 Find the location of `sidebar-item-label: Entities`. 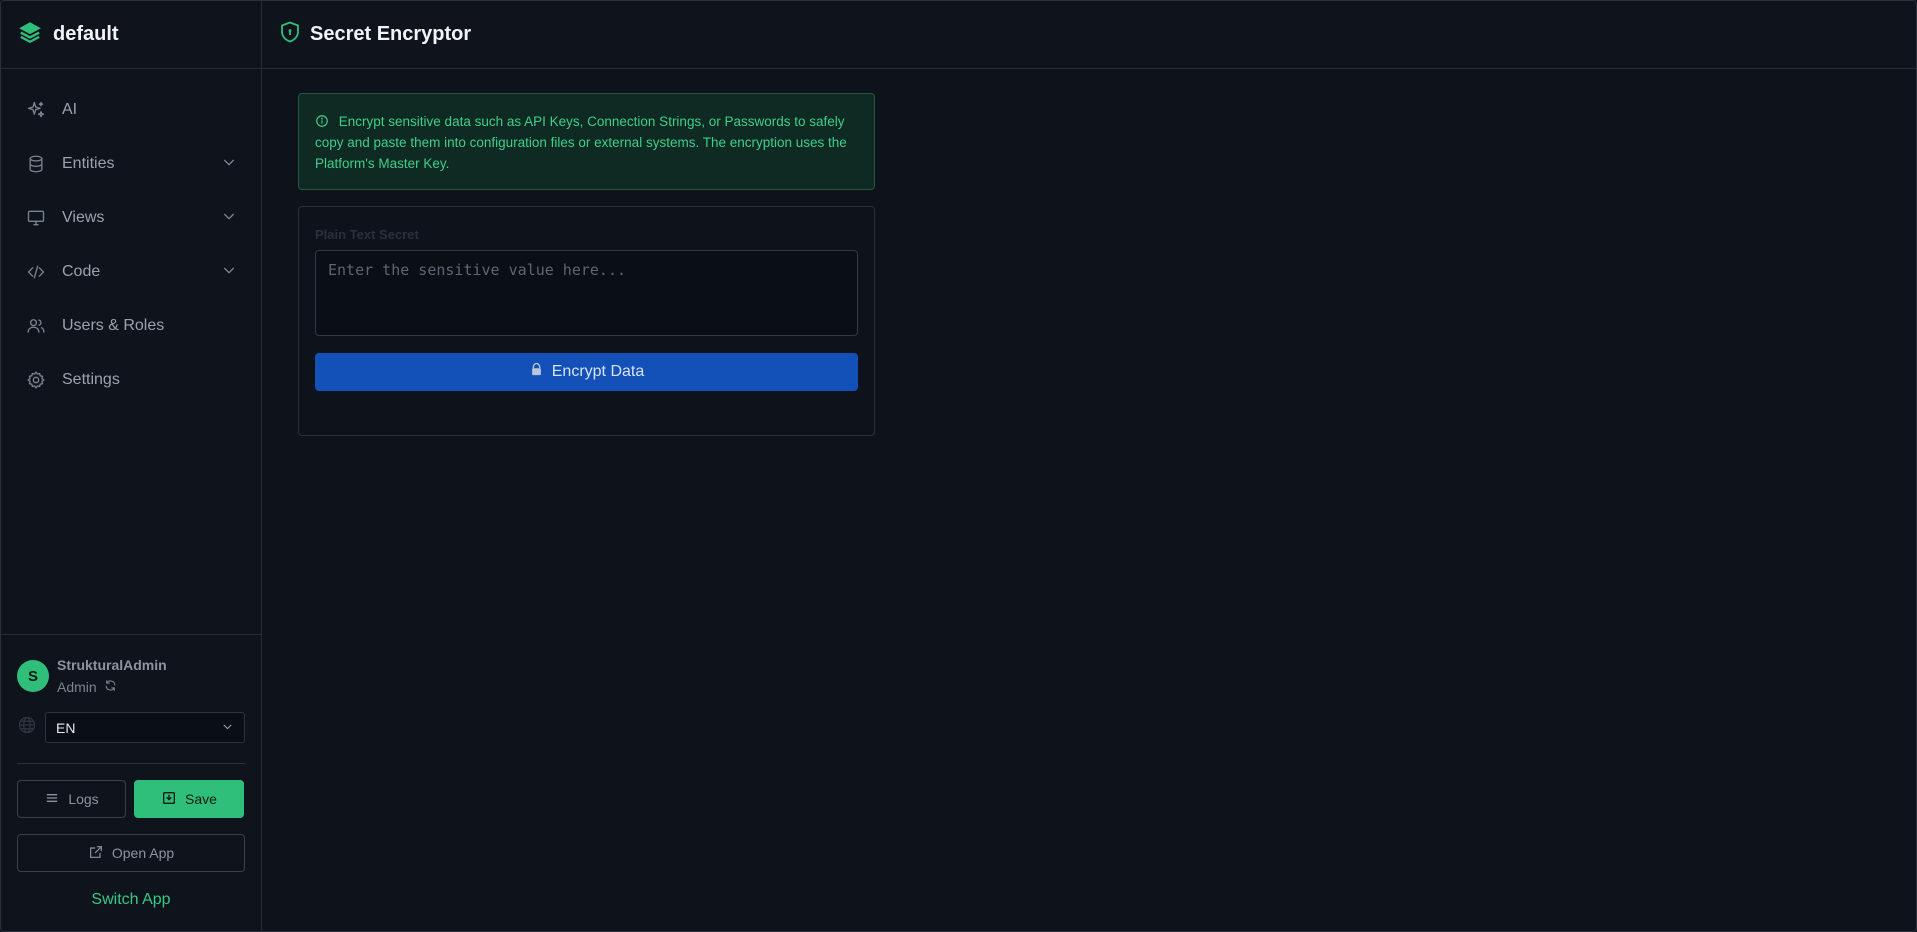

sidebar-item-label: Entities is located at coordinates (88, 163).